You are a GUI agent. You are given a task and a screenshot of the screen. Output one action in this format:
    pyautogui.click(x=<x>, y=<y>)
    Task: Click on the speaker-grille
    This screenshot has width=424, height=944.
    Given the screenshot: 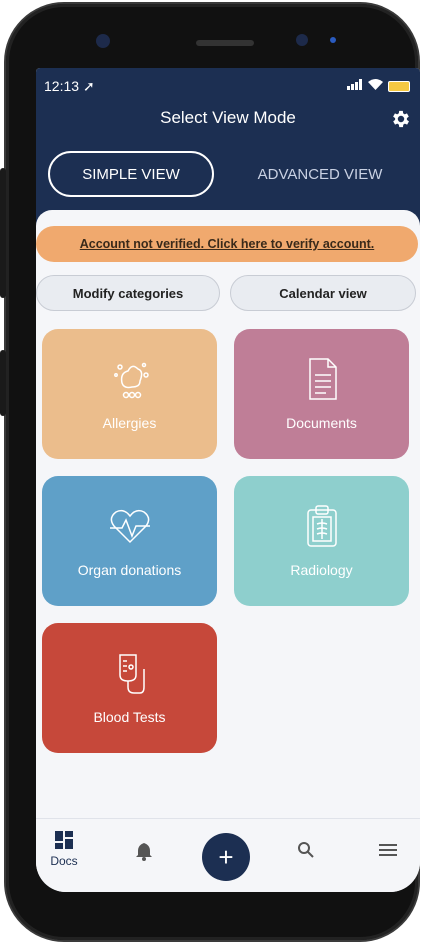 What is the action you would take?
    pyautogui.click(x=225, y=43)
    